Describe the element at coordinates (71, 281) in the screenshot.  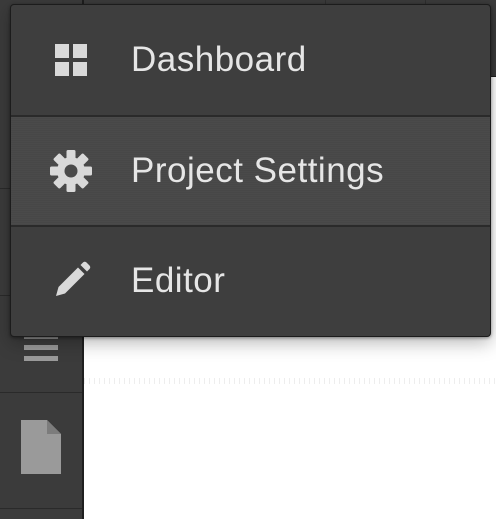
I see `pencil-icon` at that location.